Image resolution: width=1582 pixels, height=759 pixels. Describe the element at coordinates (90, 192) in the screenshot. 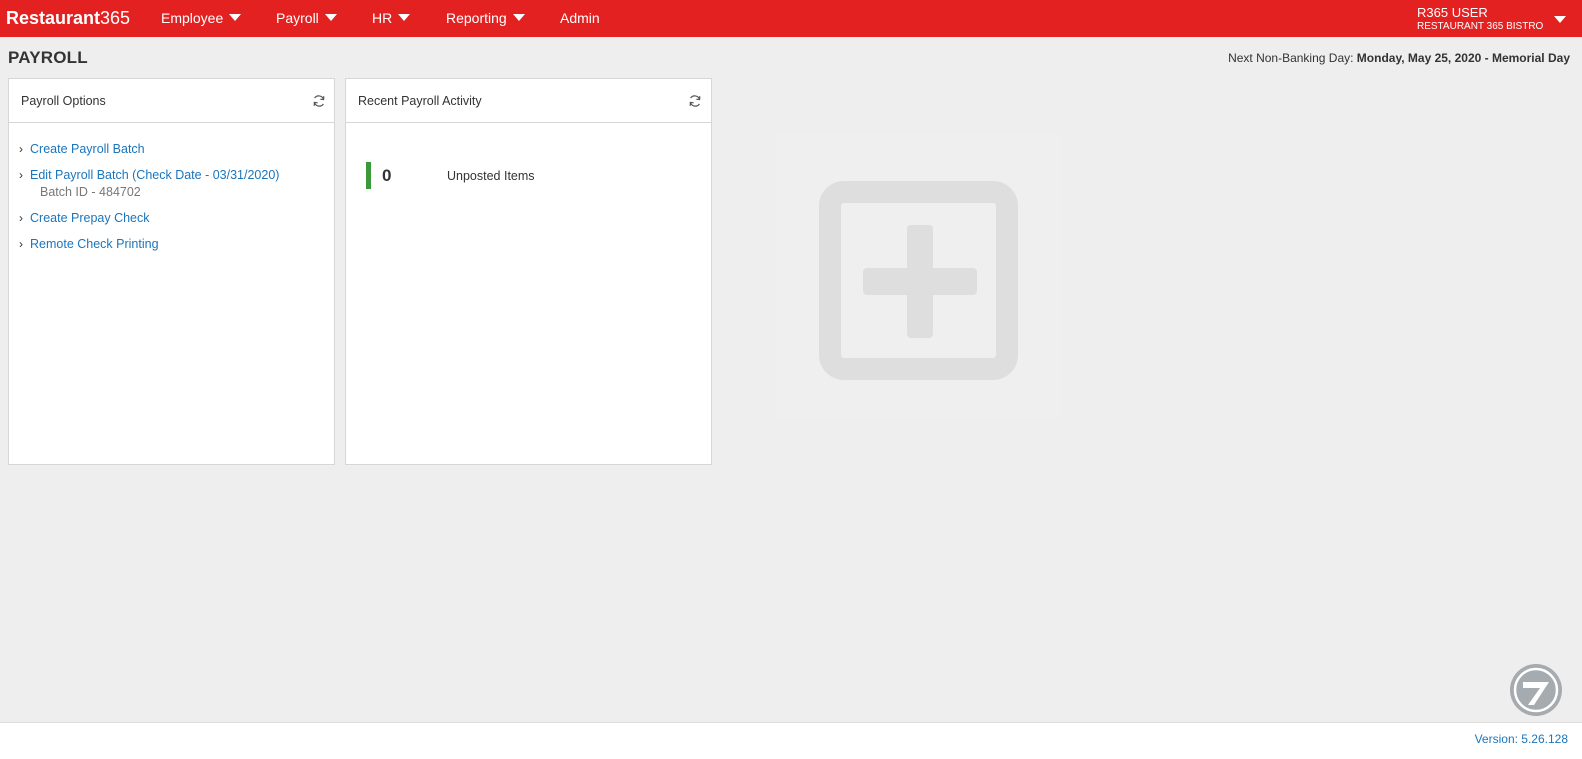

I see `batch-id-text: Batch ID - 484702` at that location.